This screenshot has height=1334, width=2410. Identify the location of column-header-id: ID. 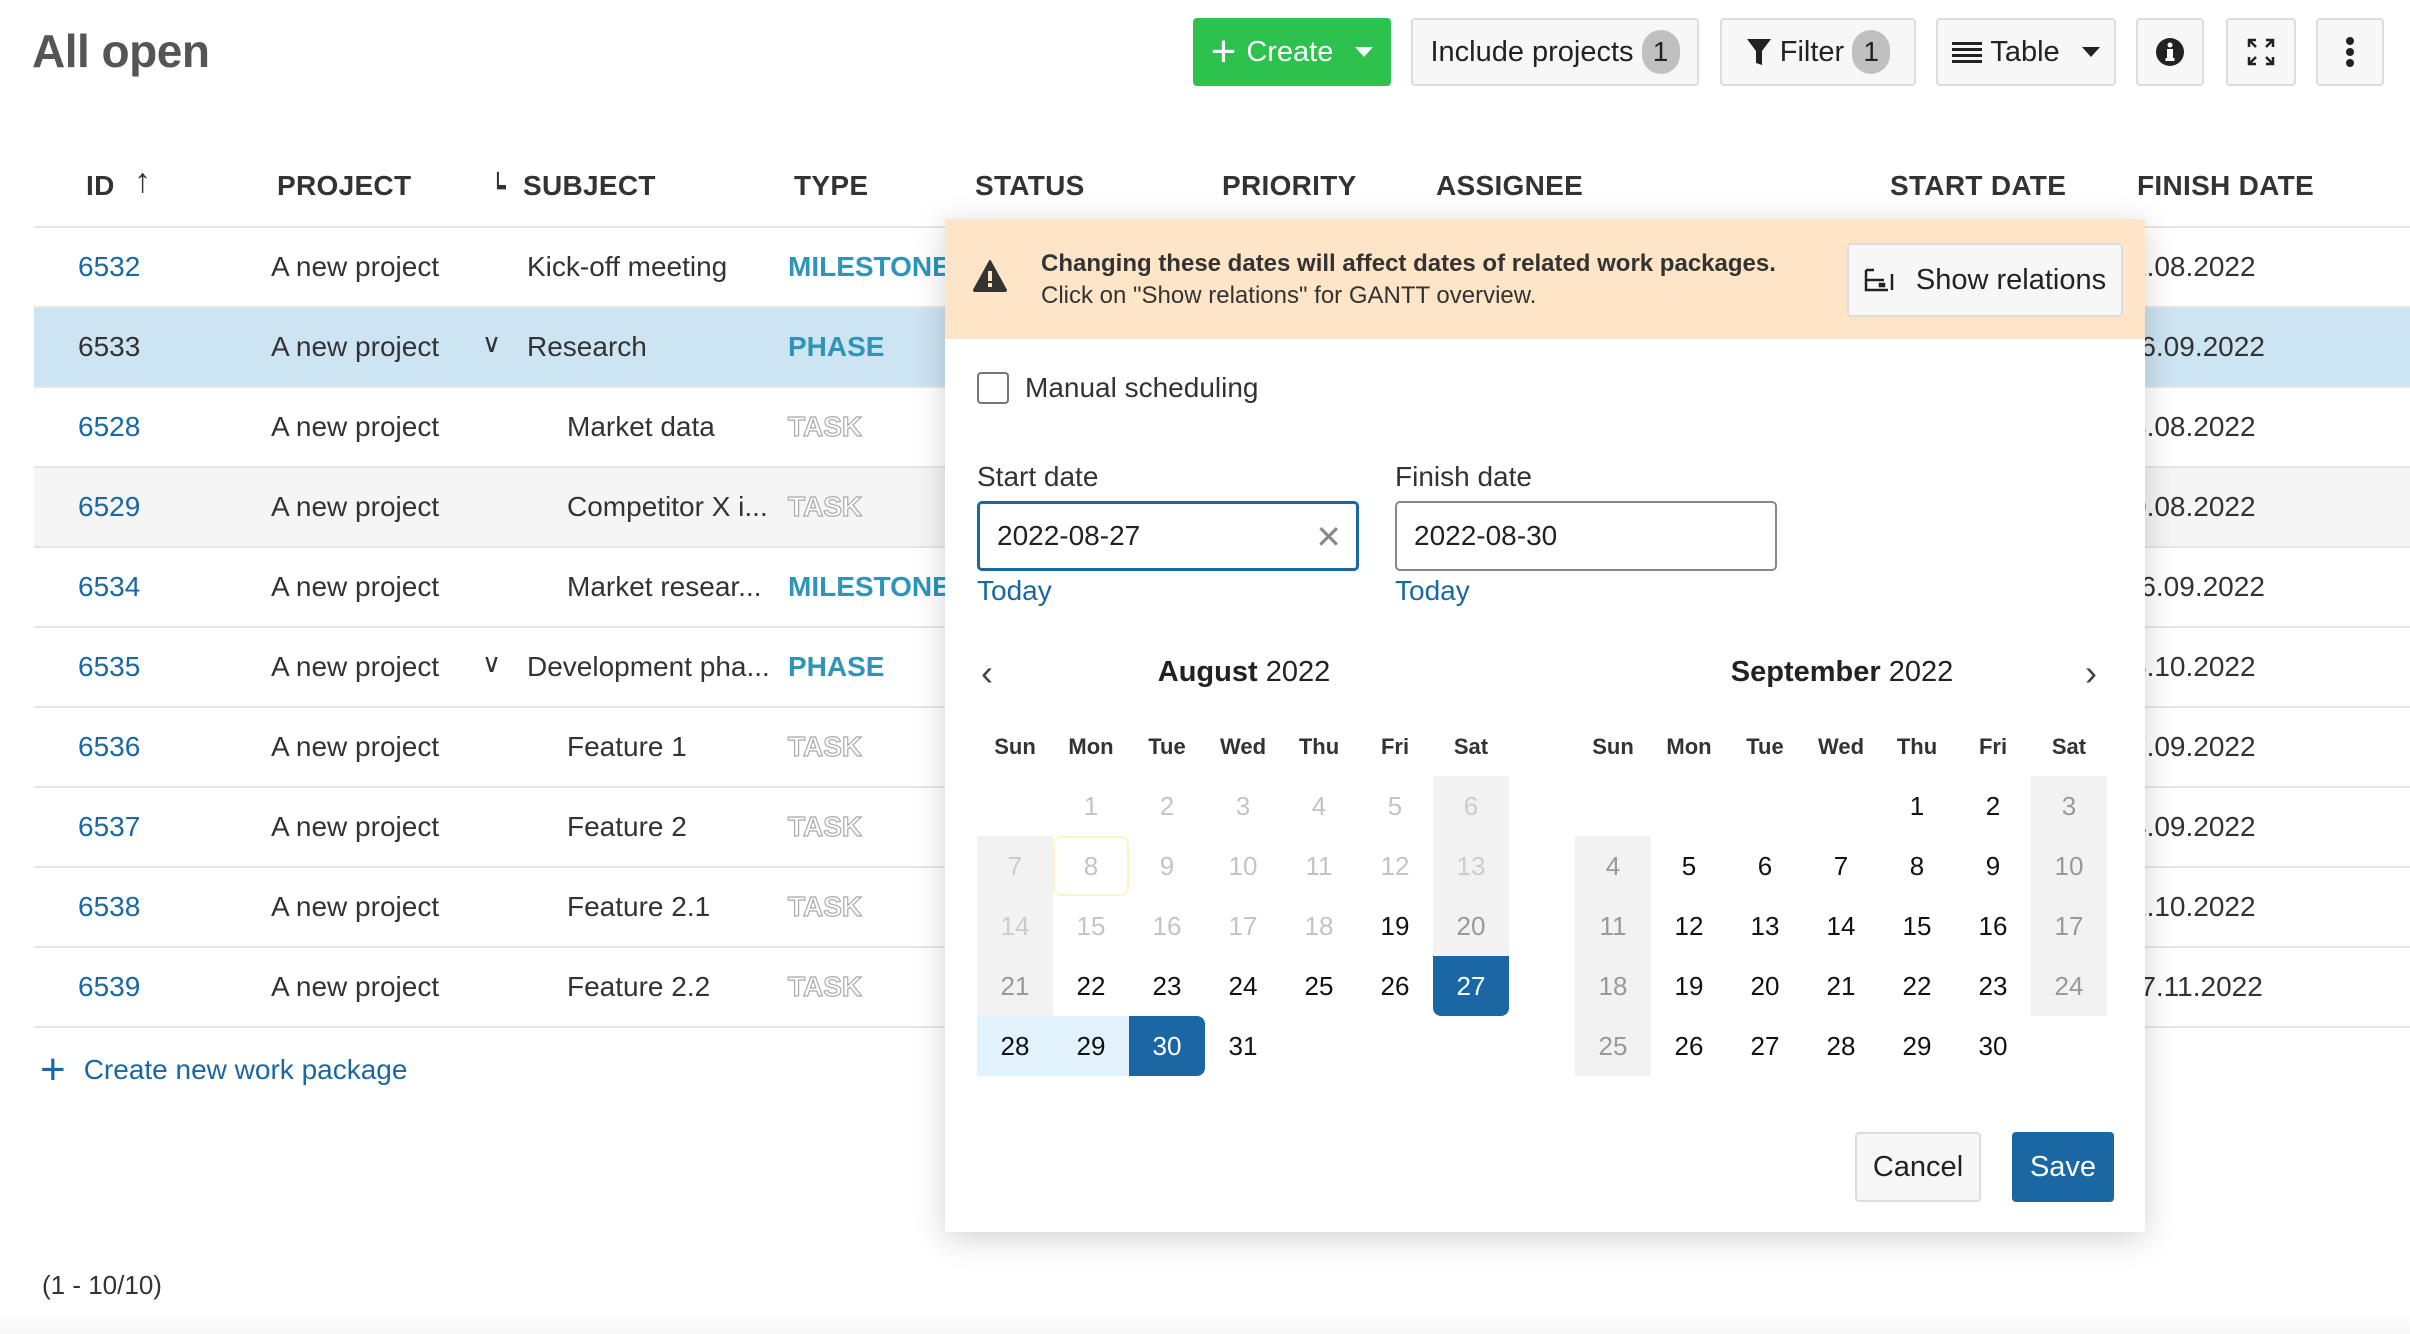
(100, 186).